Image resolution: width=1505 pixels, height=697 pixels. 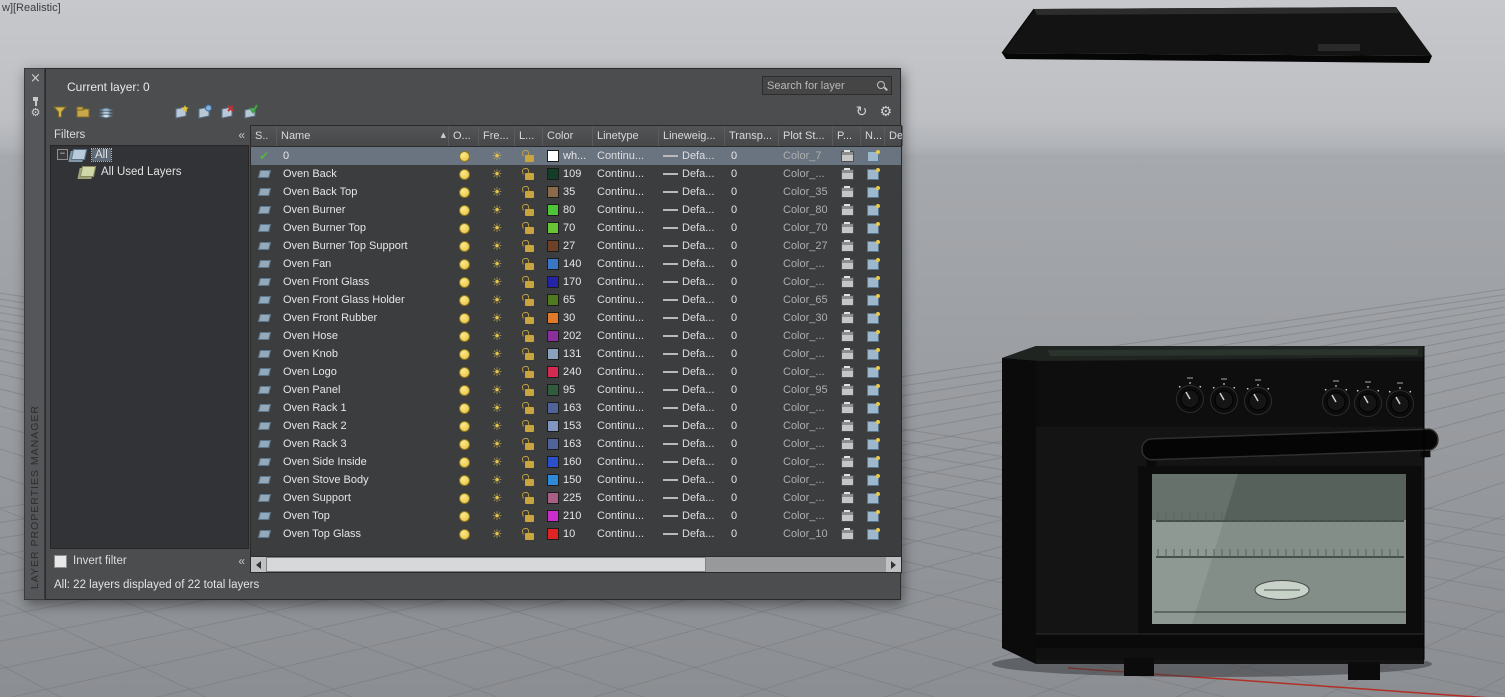 What do you see at coordinates (363, 300) in the screenshot?
I see `layer-name: Oven Front Glass Holder` at bounding box center [363, 300].